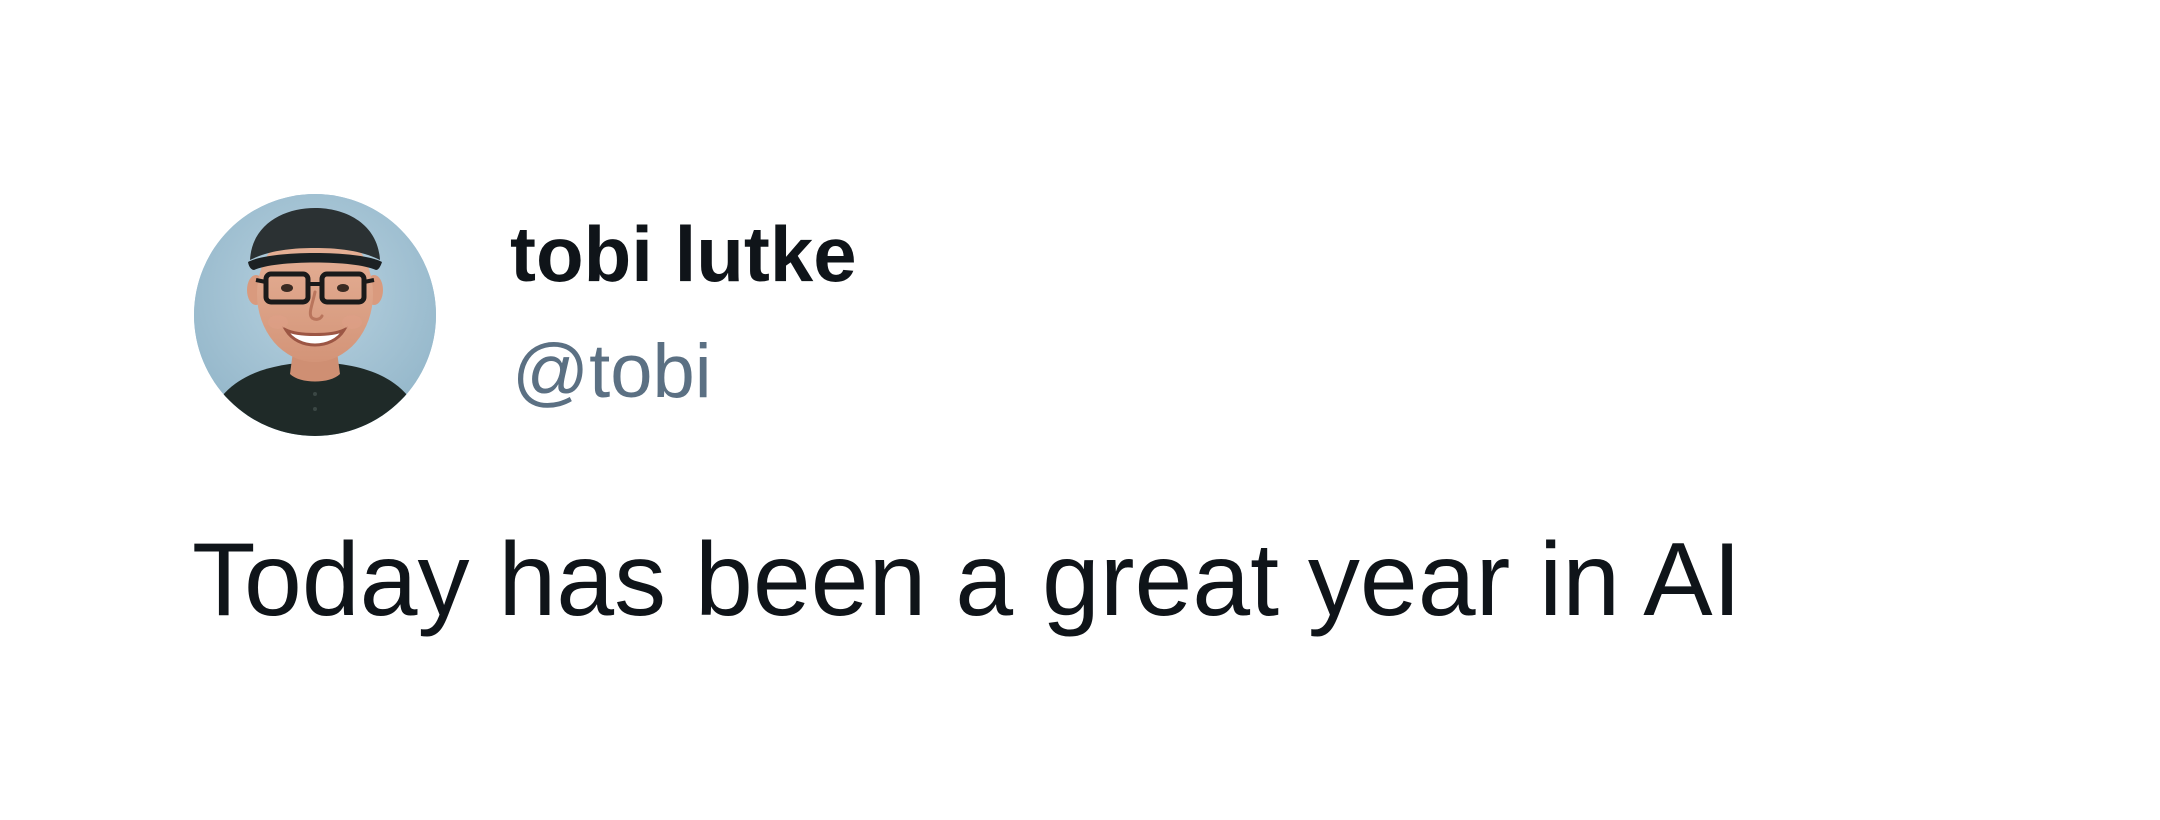 This screenshot has width=2160, height=820. Describe the element at coordinates (967, 580) in the screenshot. I see `tweet-text: Today has been a great year in AI` at that location.